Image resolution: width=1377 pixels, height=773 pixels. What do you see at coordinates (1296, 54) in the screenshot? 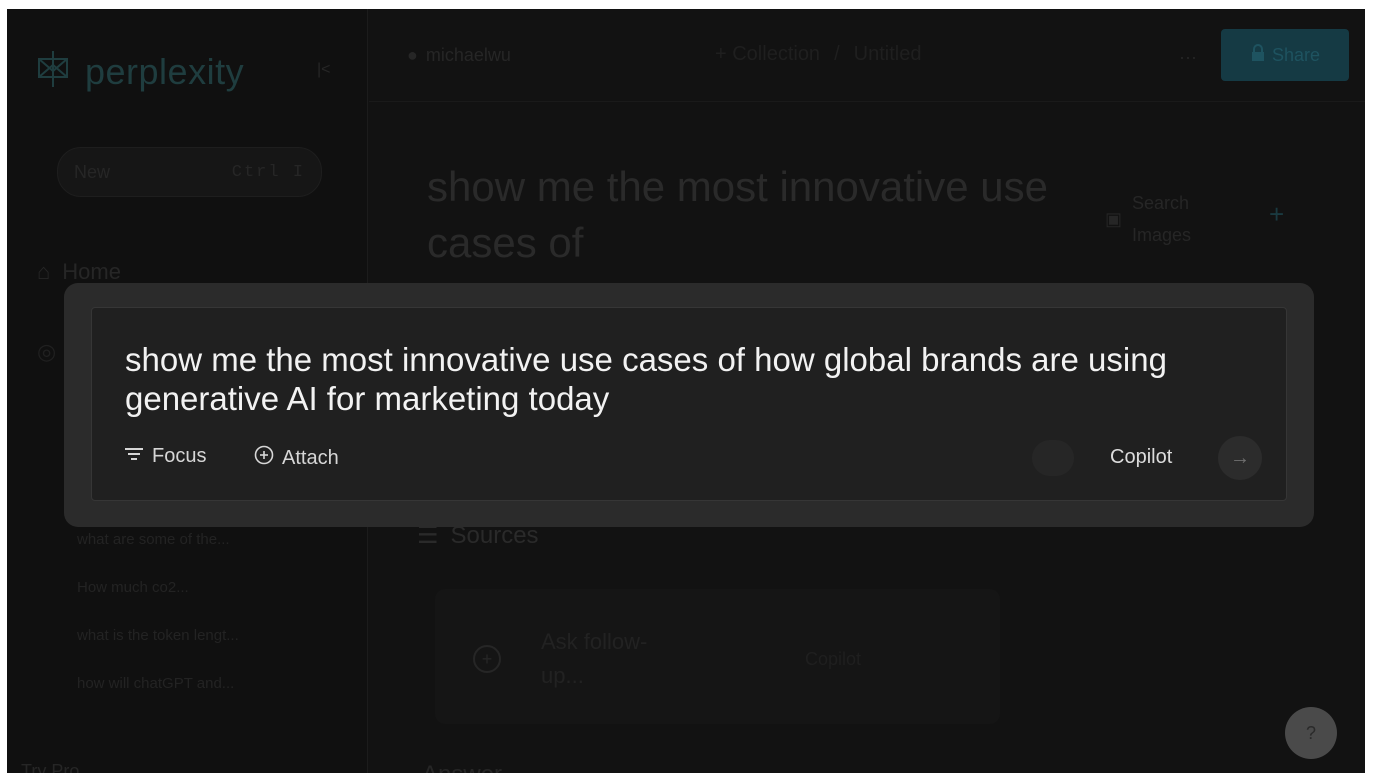
I see `share-label: Share` at bounding box center [1296, 54].